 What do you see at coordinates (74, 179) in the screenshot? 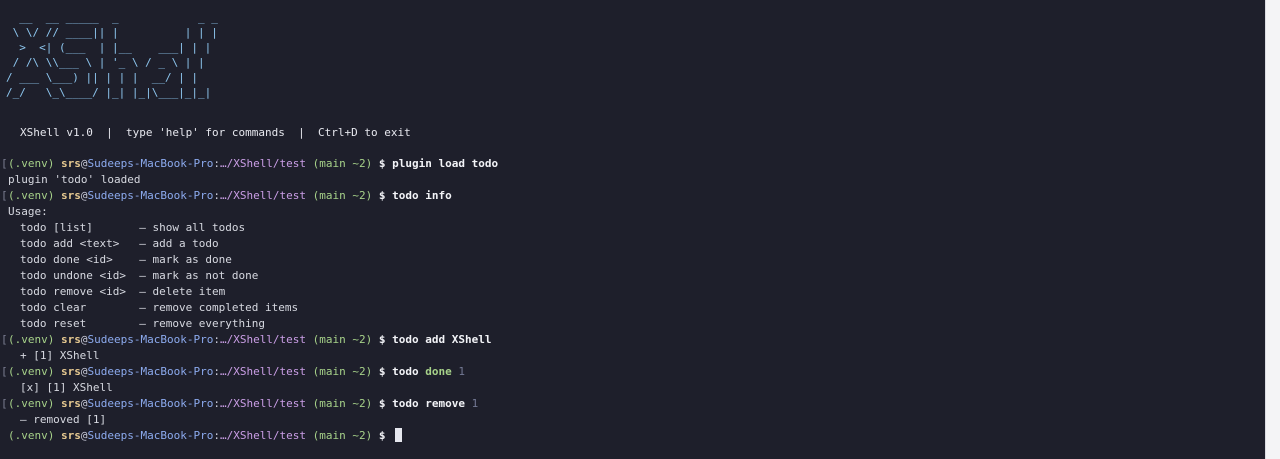
I see `output-line: plugin 'todo' loaded` at bounding box center [74, 179].